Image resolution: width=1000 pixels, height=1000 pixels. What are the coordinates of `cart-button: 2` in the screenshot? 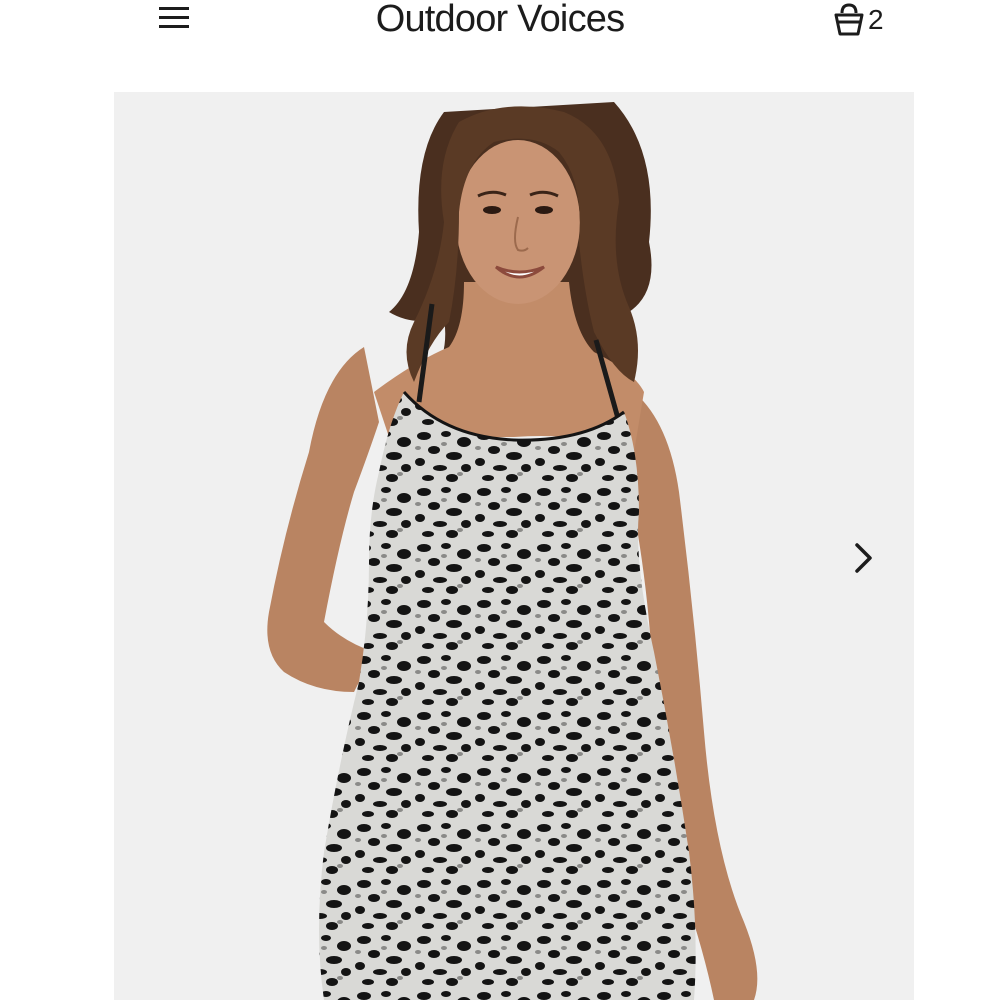 It's located at (858, 20).